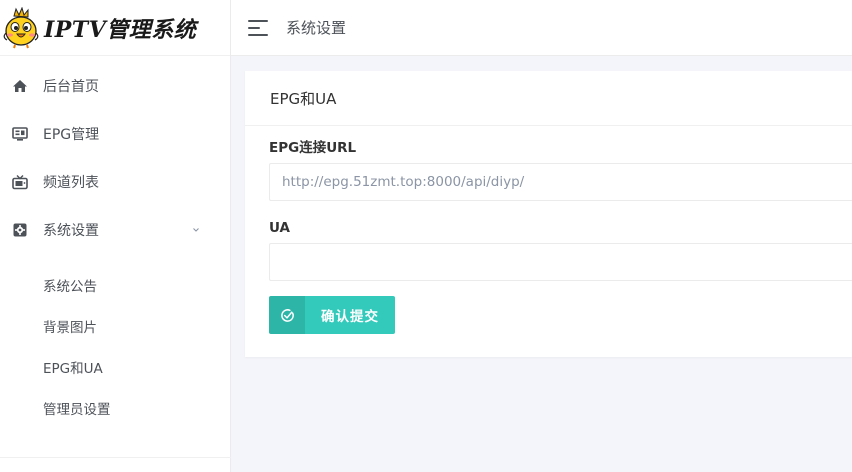  I want to click on card-title: EPG和UA, so click(548, 98).